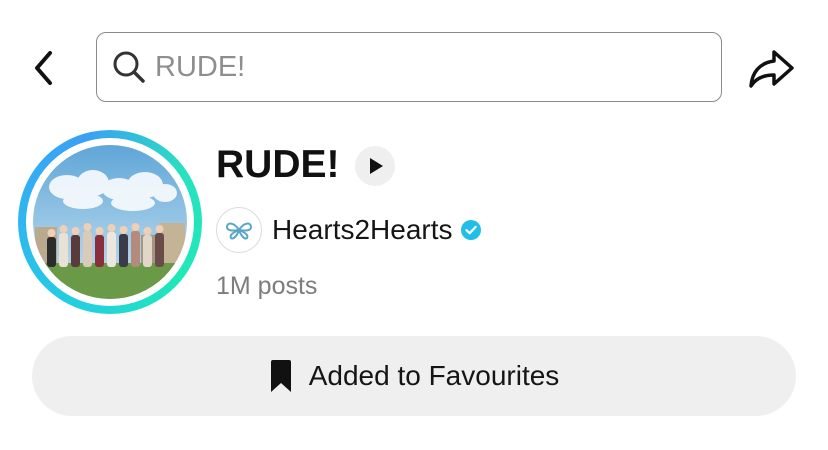  I want to click on cover-ring, so click(110, 222).